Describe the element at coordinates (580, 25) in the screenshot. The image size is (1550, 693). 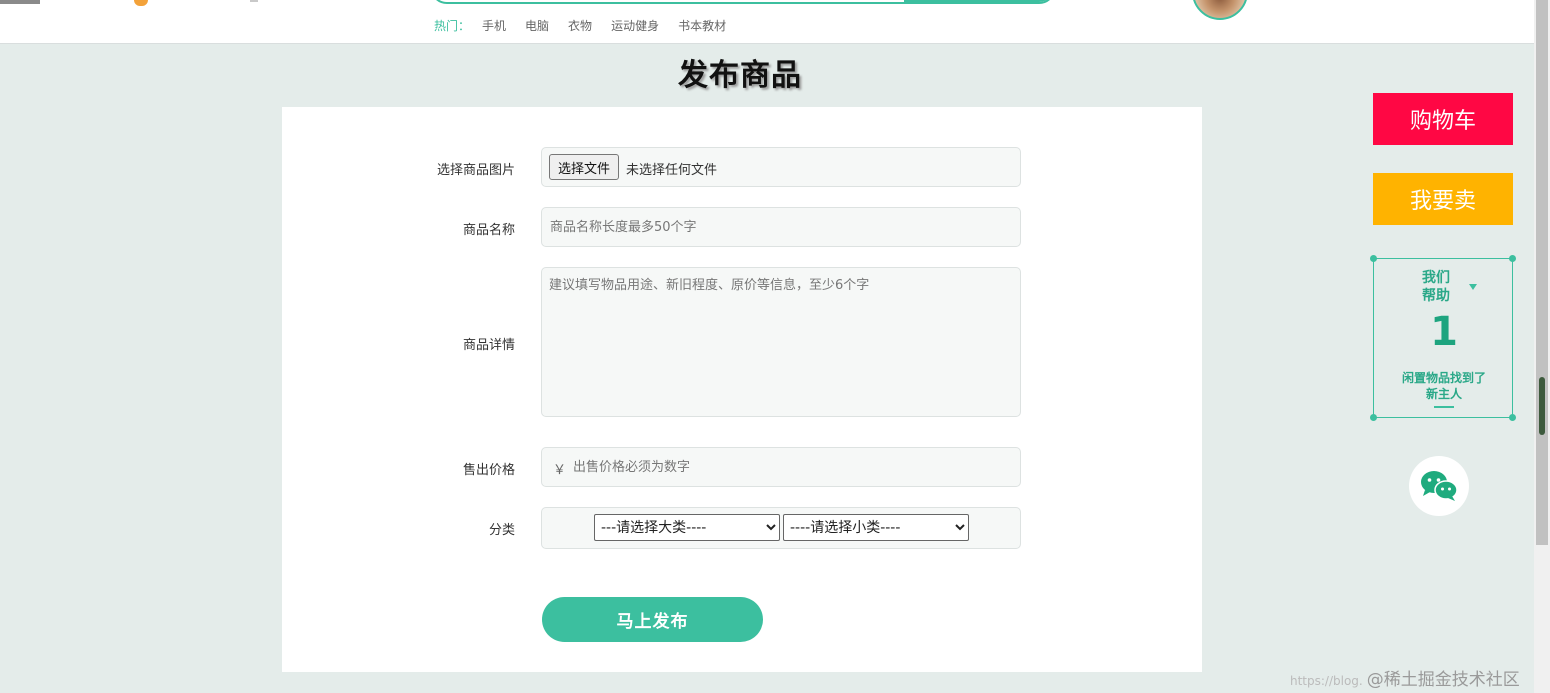
I see `hot-item-clothes: 衣物` at that location.